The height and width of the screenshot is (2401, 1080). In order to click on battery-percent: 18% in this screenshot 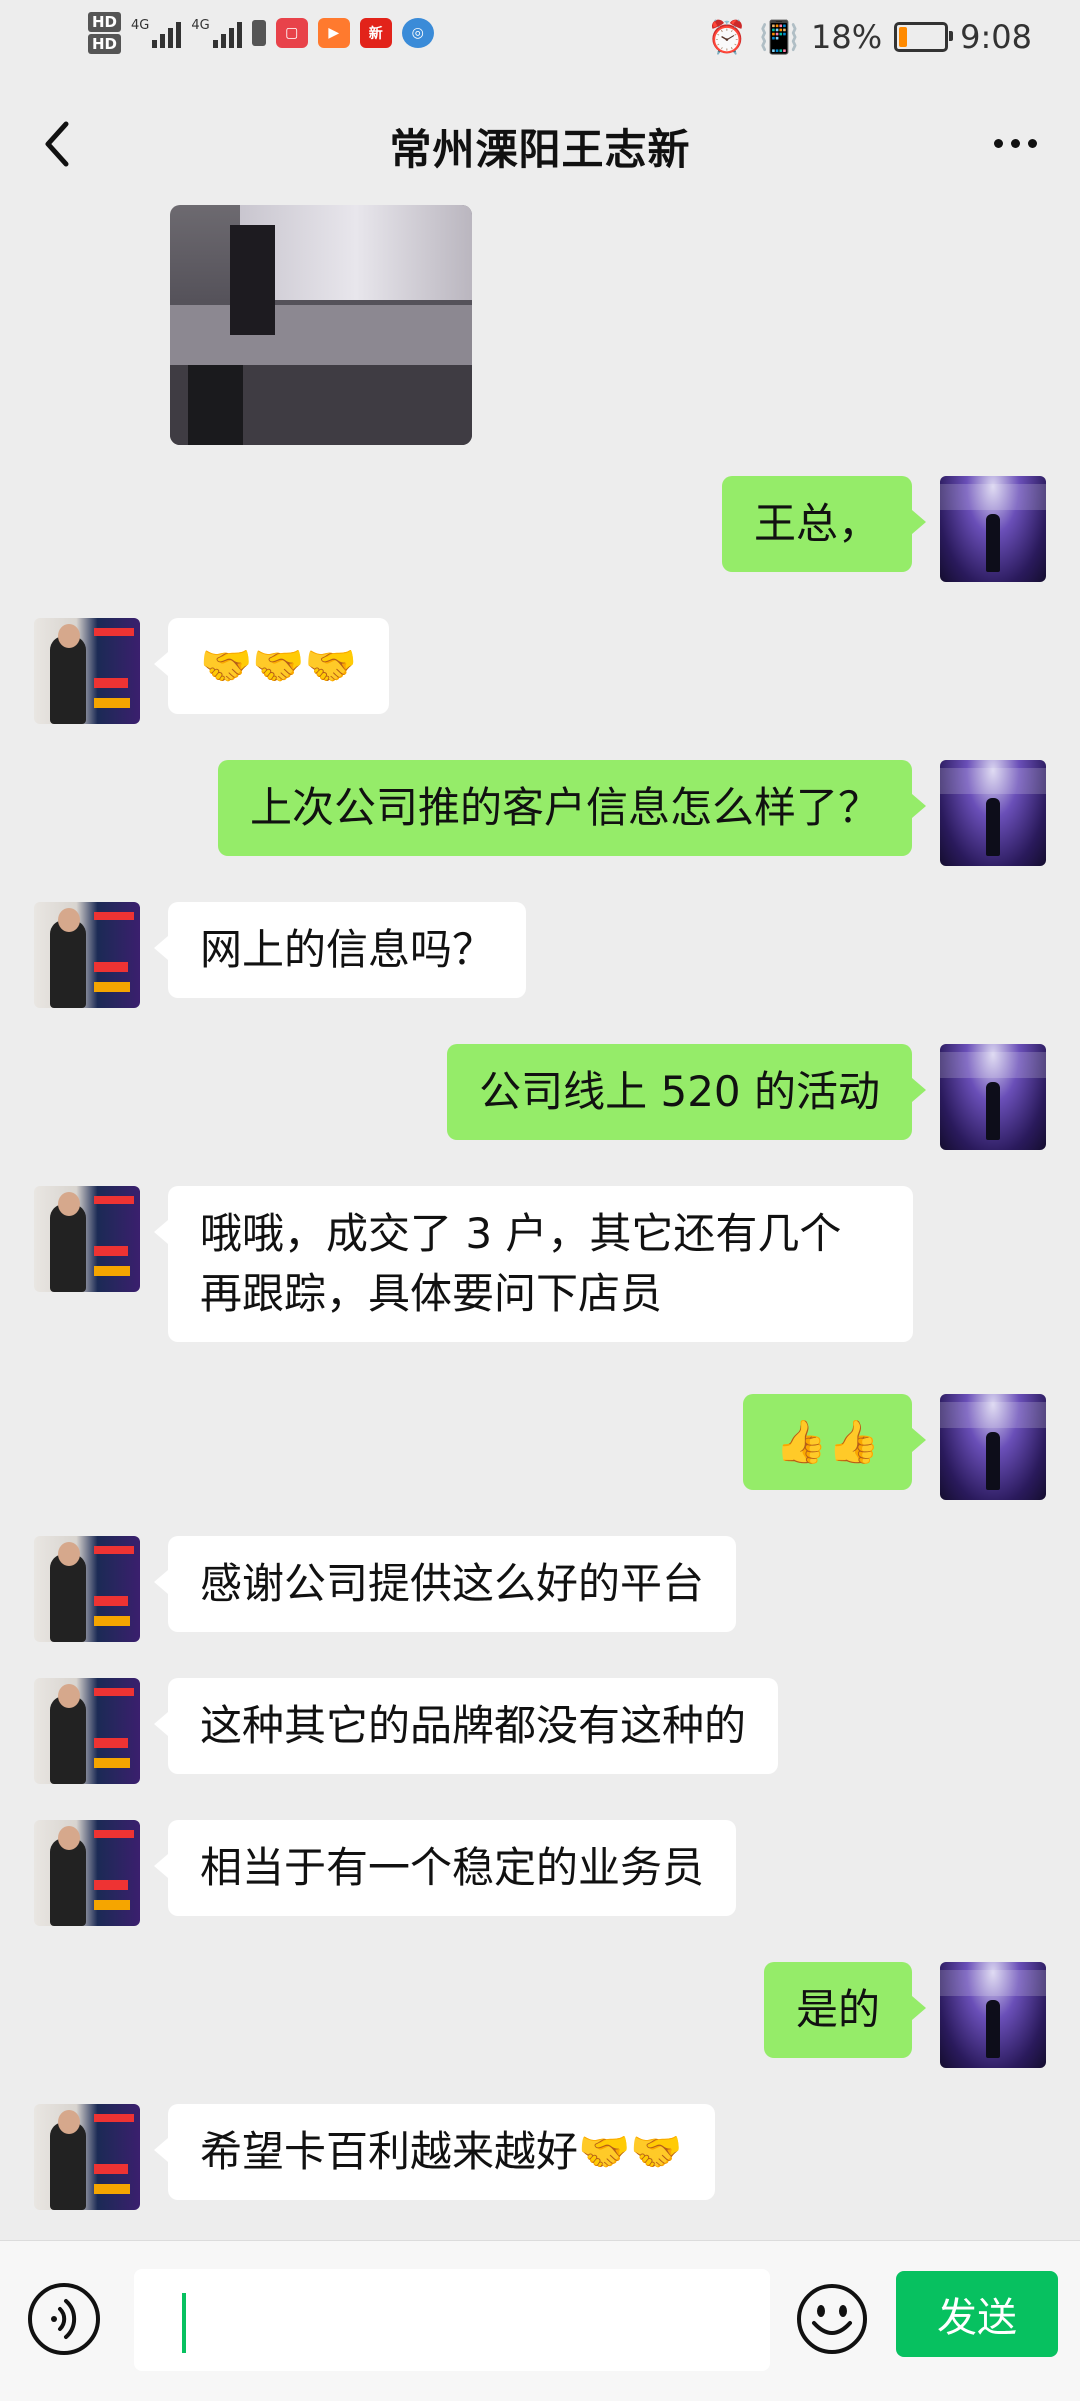, I will do `click(847, 37)`.